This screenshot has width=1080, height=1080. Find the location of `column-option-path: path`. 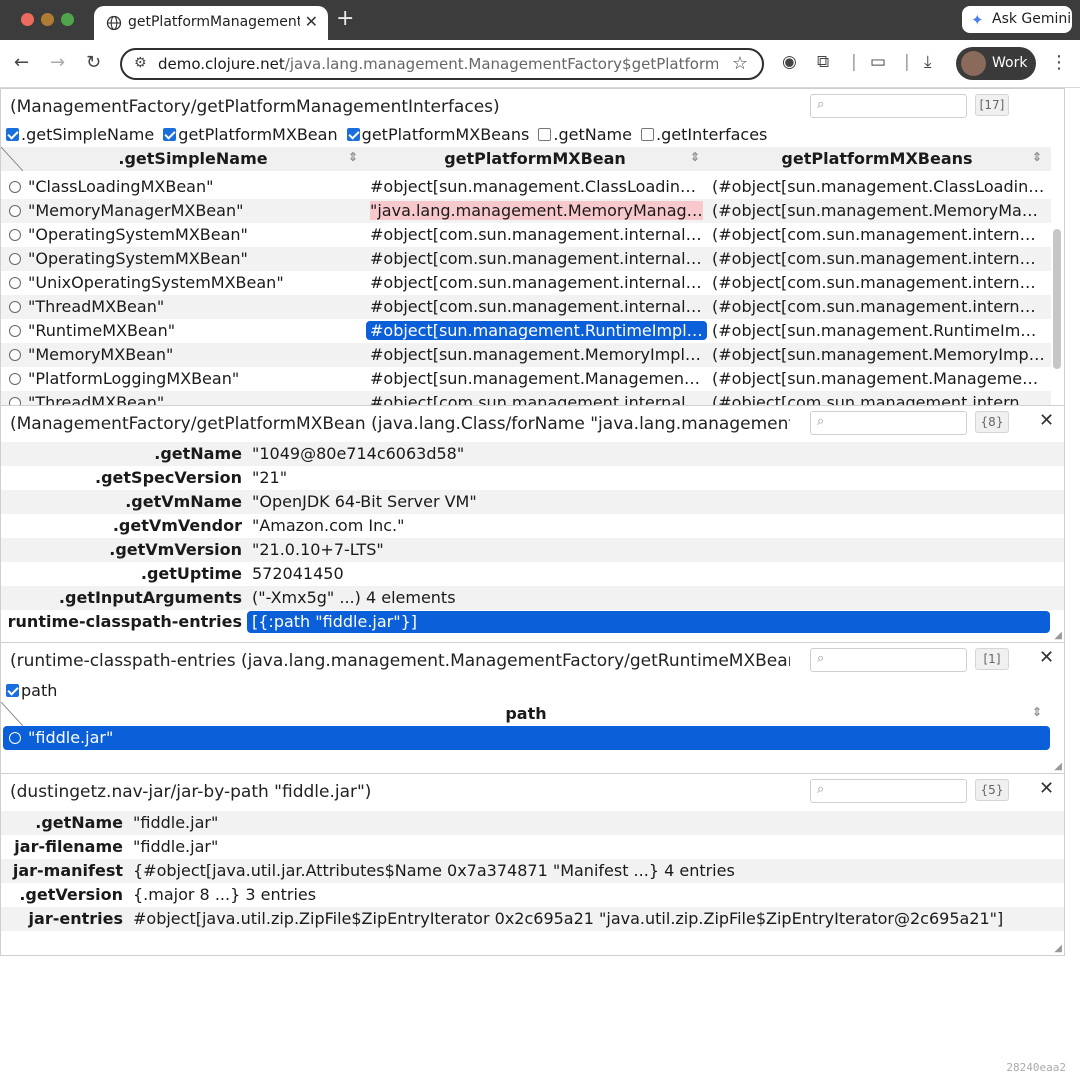

column-option-path: path is located at coordinates (31, 690).